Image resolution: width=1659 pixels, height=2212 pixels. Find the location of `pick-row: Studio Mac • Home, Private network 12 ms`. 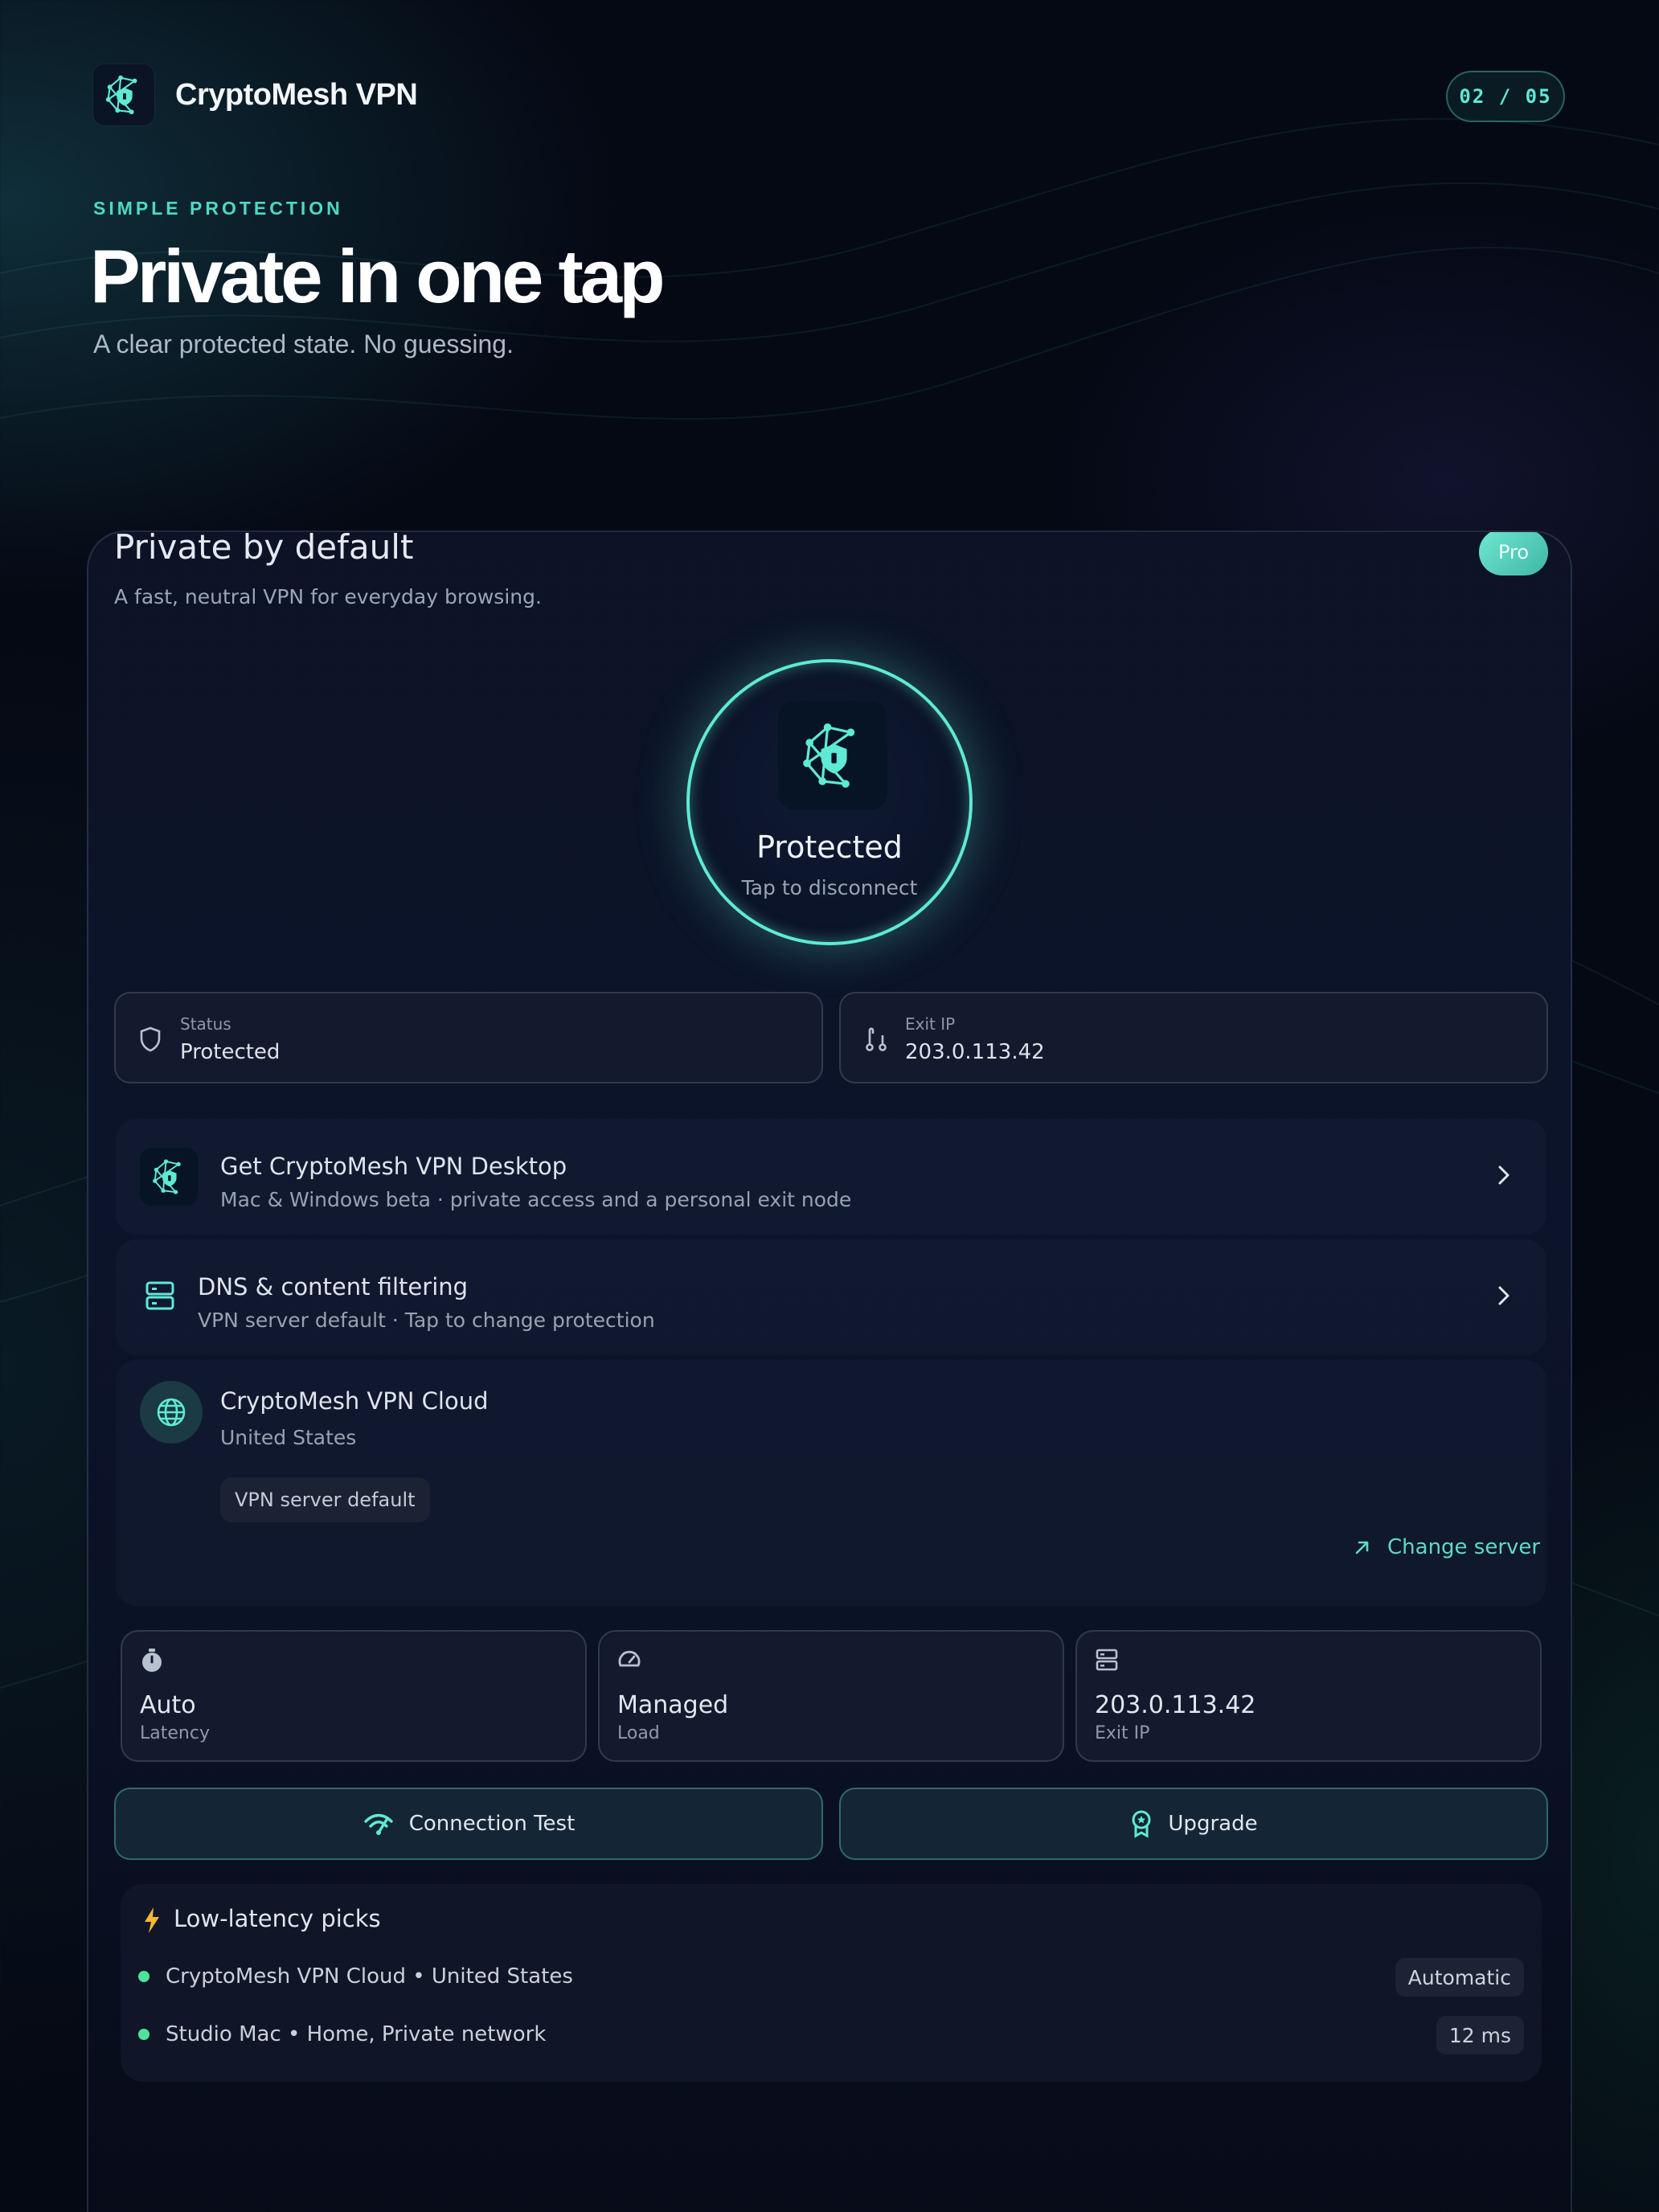

pick-row: Studio Mac • Home, Private network 12 ms is located at coordinates (831, 2035).